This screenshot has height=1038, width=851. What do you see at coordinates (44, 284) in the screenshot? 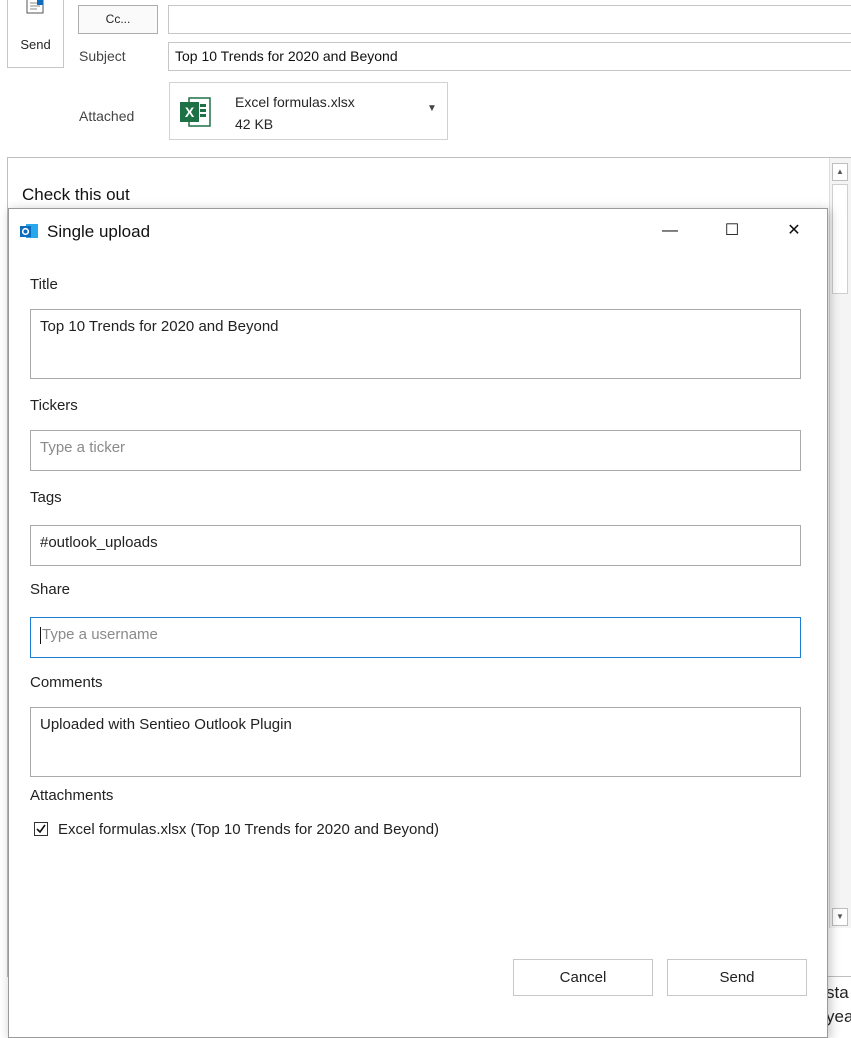
I see `title-label: Title` at bounding box center [44, 284].